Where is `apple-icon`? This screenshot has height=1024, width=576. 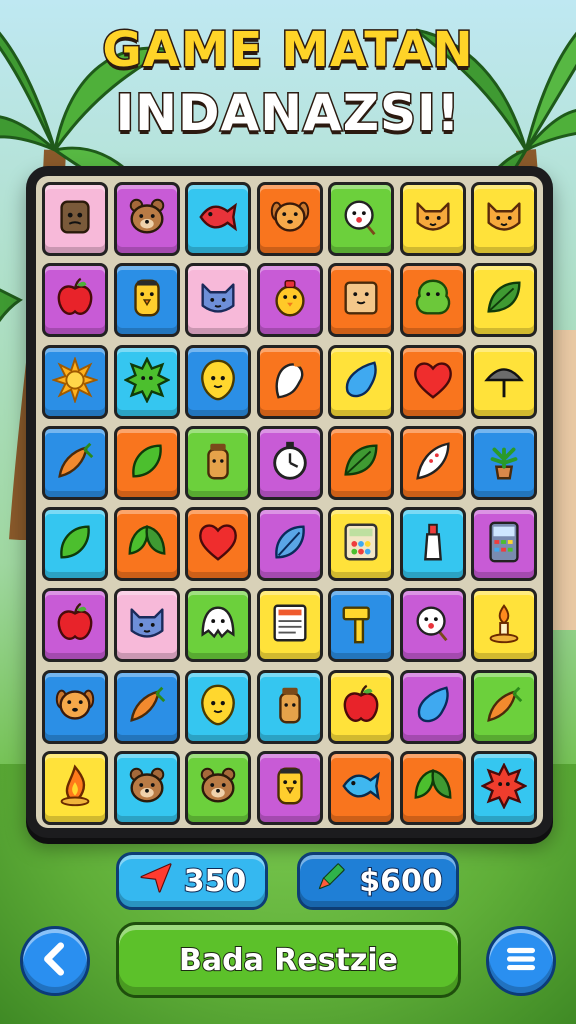 apple-icon is located at coordinates (75, 625).